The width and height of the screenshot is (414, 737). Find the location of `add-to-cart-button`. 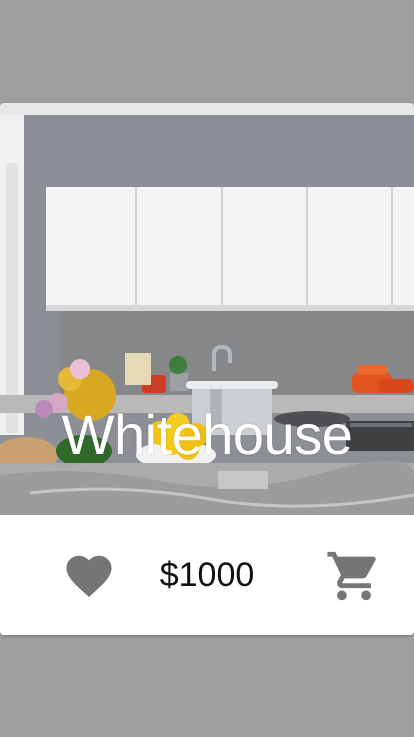

add-to-cart-button is located at coordinates (354, 576).